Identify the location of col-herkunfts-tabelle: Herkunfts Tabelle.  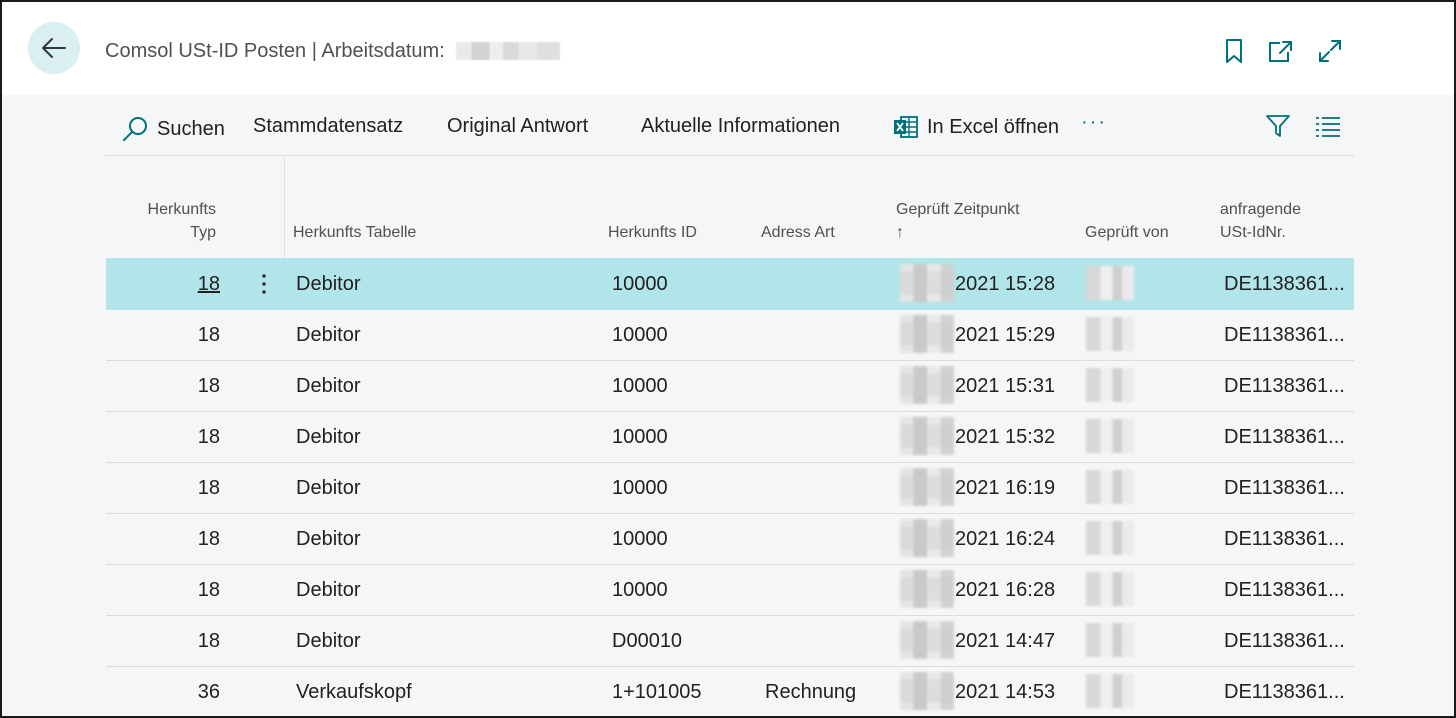
(354, 232).